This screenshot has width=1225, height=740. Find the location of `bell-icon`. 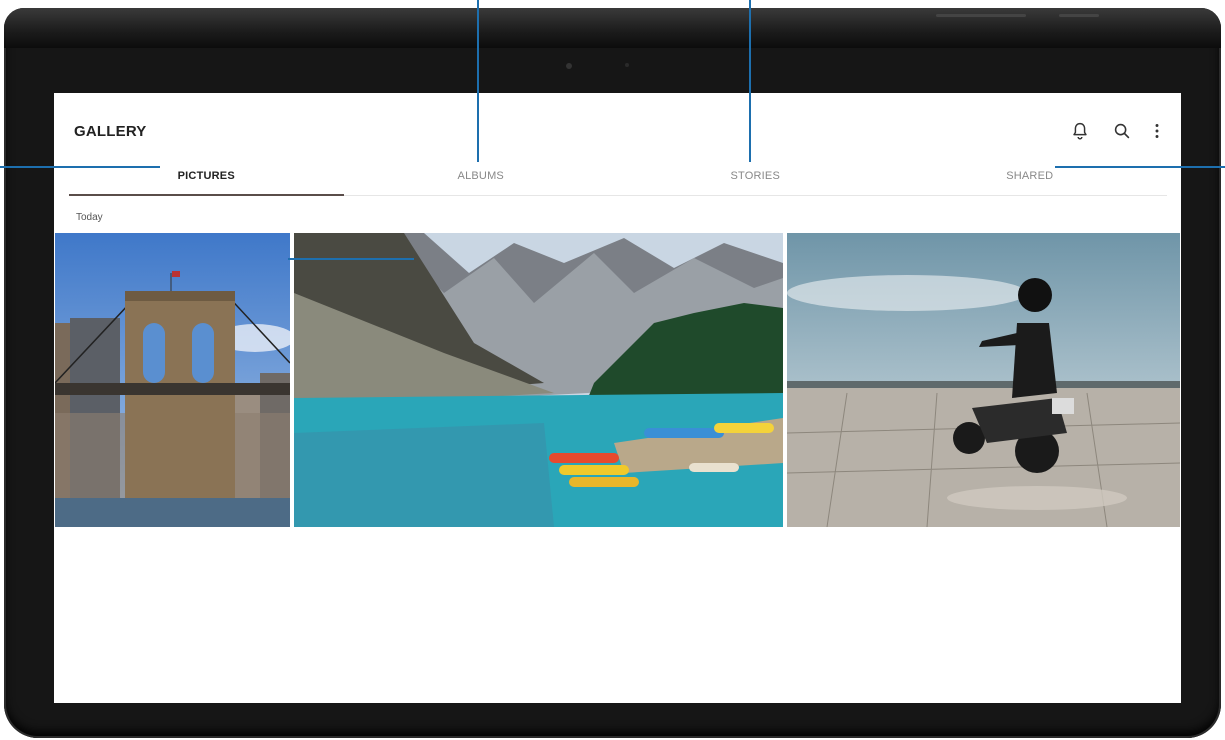

bell-icon is located at coordinates (1080, 131).